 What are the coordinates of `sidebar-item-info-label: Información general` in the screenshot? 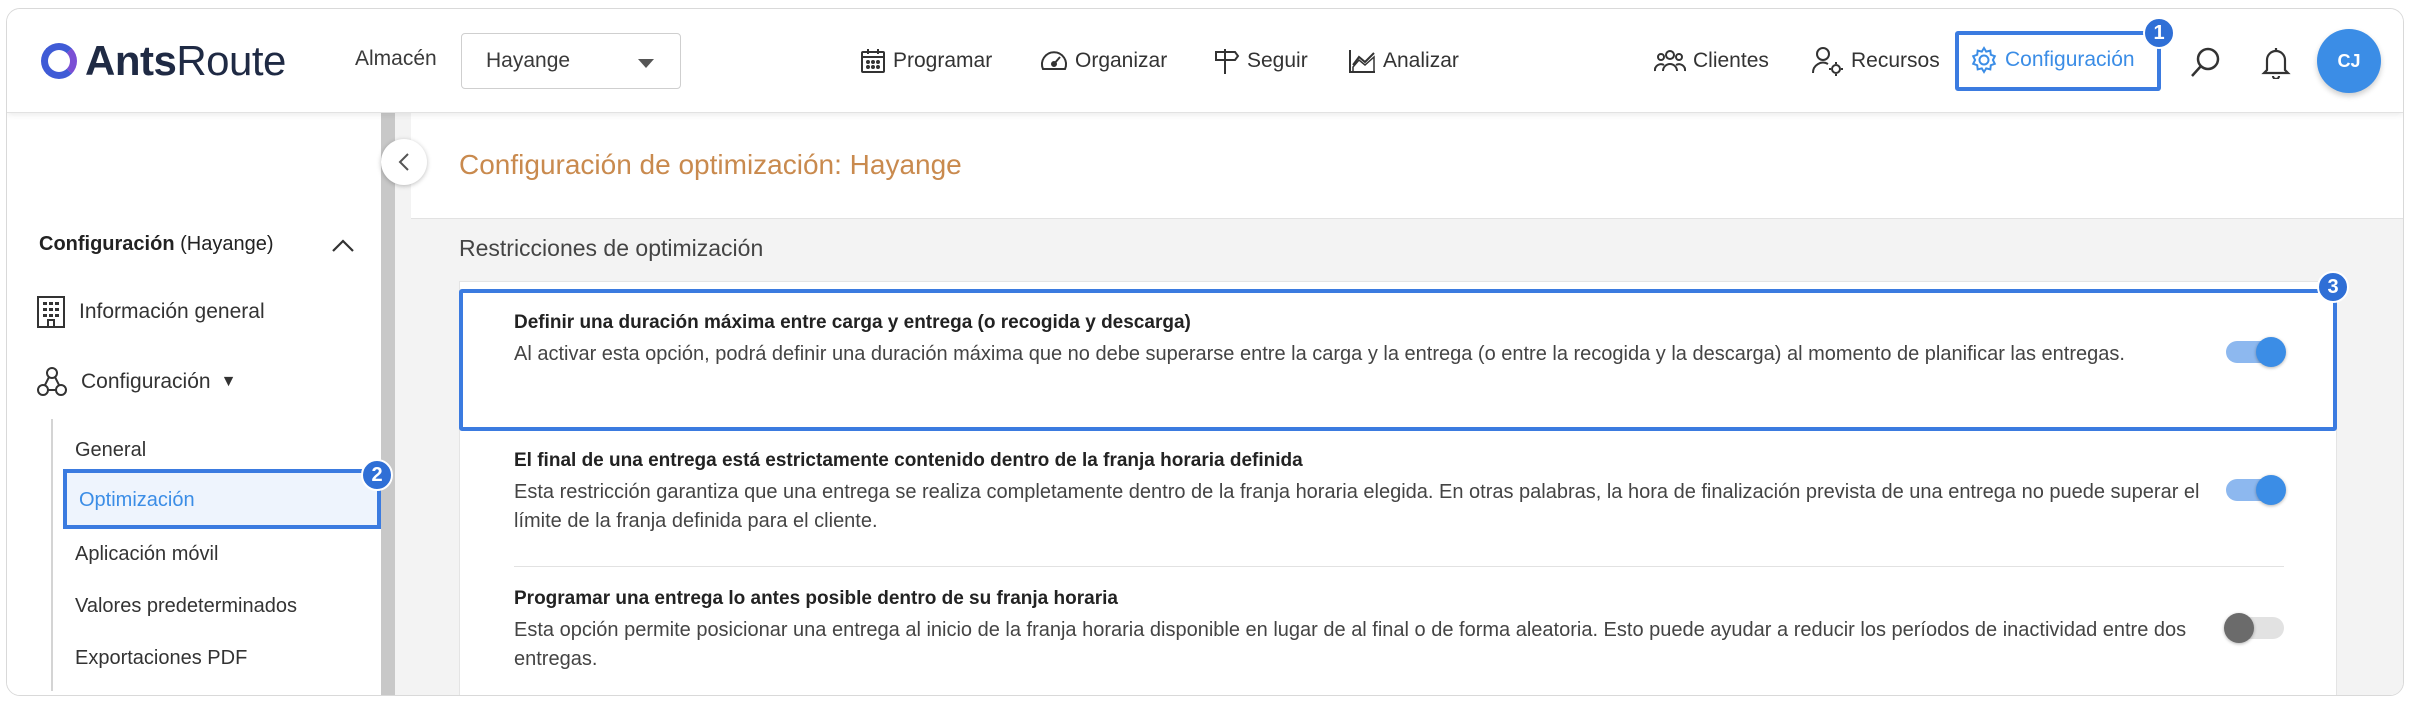 It's located at (172, 311).